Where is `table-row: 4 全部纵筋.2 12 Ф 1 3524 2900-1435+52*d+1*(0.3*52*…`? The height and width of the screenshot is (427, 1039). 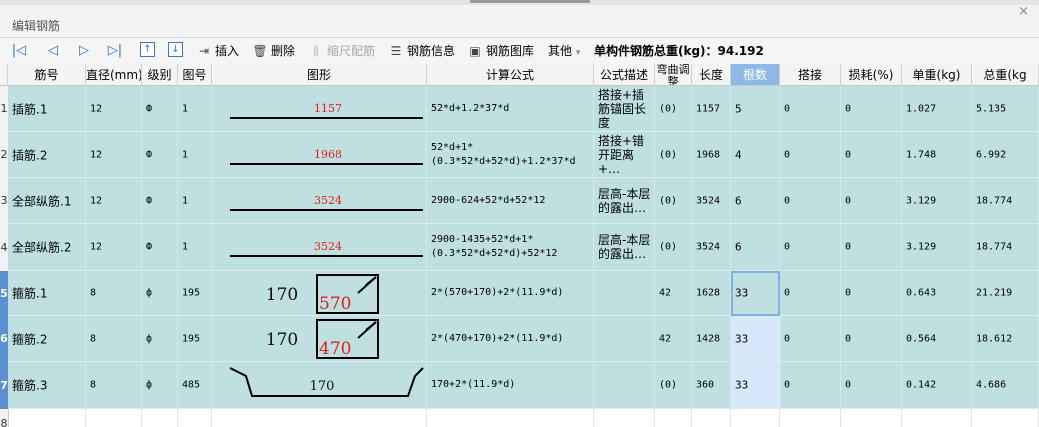 table-row: 4 全部纵筋.2 12 Ф 1 3524 2900-1435+52*d+1*(0.3*52*… is located at coordinates (519, 247).